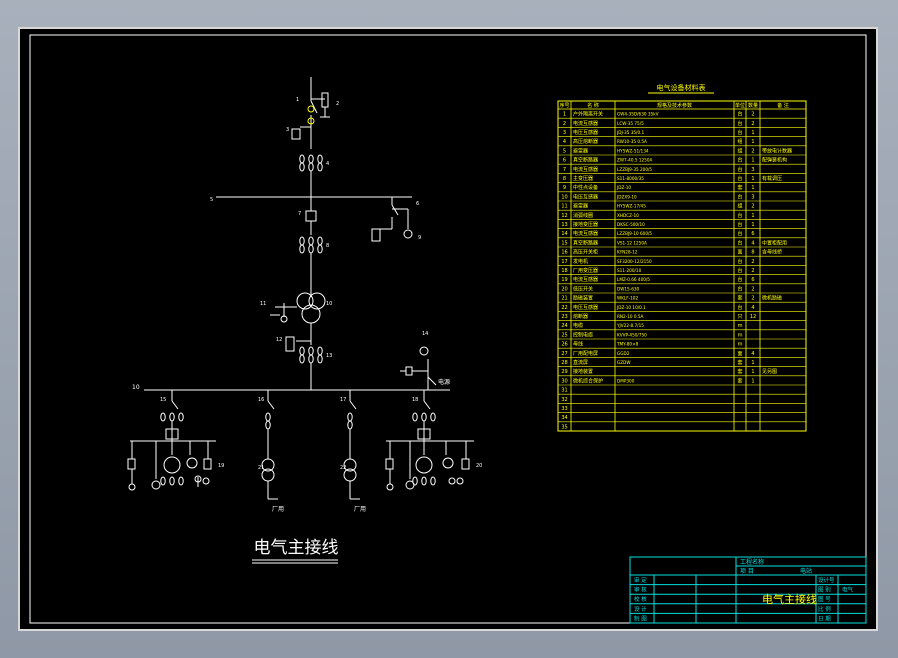  What do you see at coordinates (634, 169) in the screenshot?
I see `table-cell: LZZBJ9-35 200/5` at bounding box center [634, 169].